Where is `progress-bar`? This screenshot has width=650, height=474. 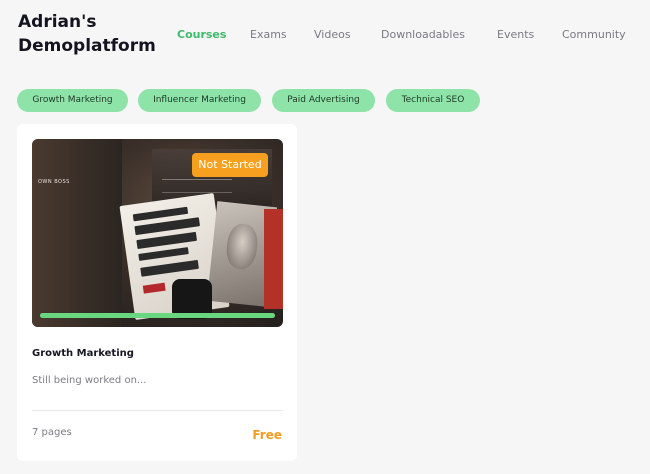
progress-bar is located at coordinates (157, 315).